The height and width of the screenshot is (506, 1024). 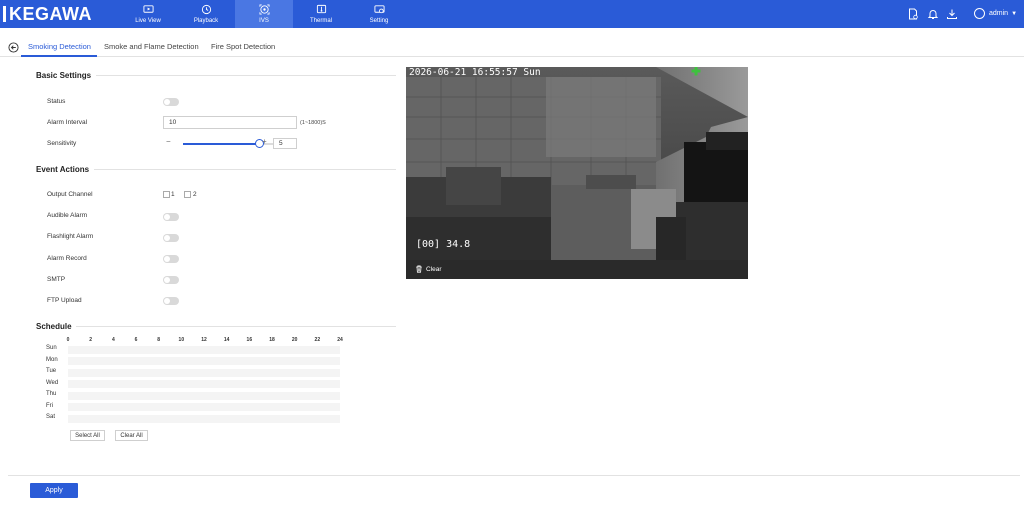 What do you see at coordinates (979, 13) in the screenshot?
I see `avatar-icon` at bounding box center [979, 13].